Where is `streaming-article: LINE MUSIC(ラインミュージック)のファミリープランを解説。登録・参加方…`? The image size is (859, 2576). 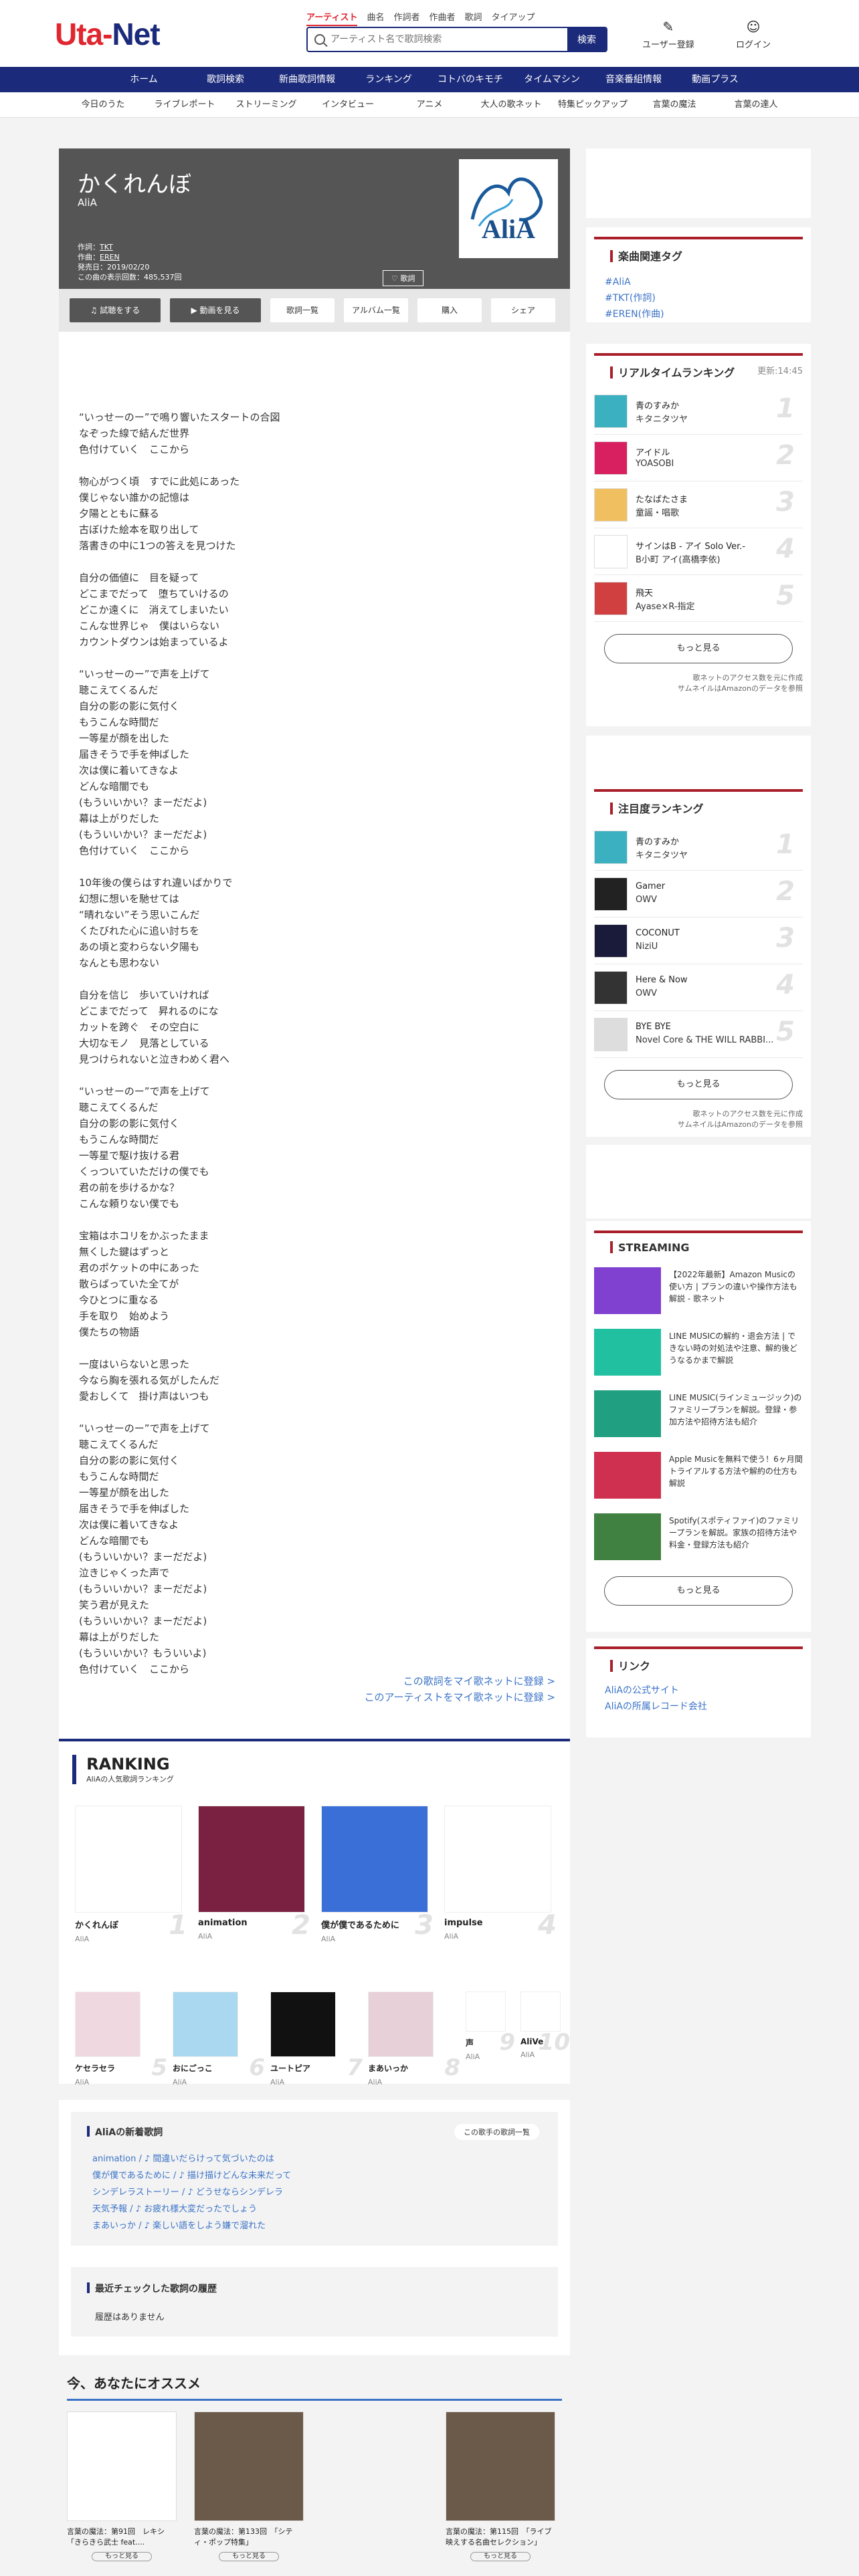 streaming-article: LINE MUSIC(ラインミュージック)のファミリープランを解説。登録・参加方… is located at coordinates (698, 1414).